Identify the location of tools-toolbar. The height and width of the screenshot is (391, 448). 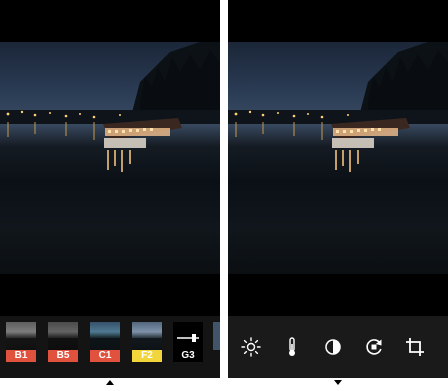
(338, 347).